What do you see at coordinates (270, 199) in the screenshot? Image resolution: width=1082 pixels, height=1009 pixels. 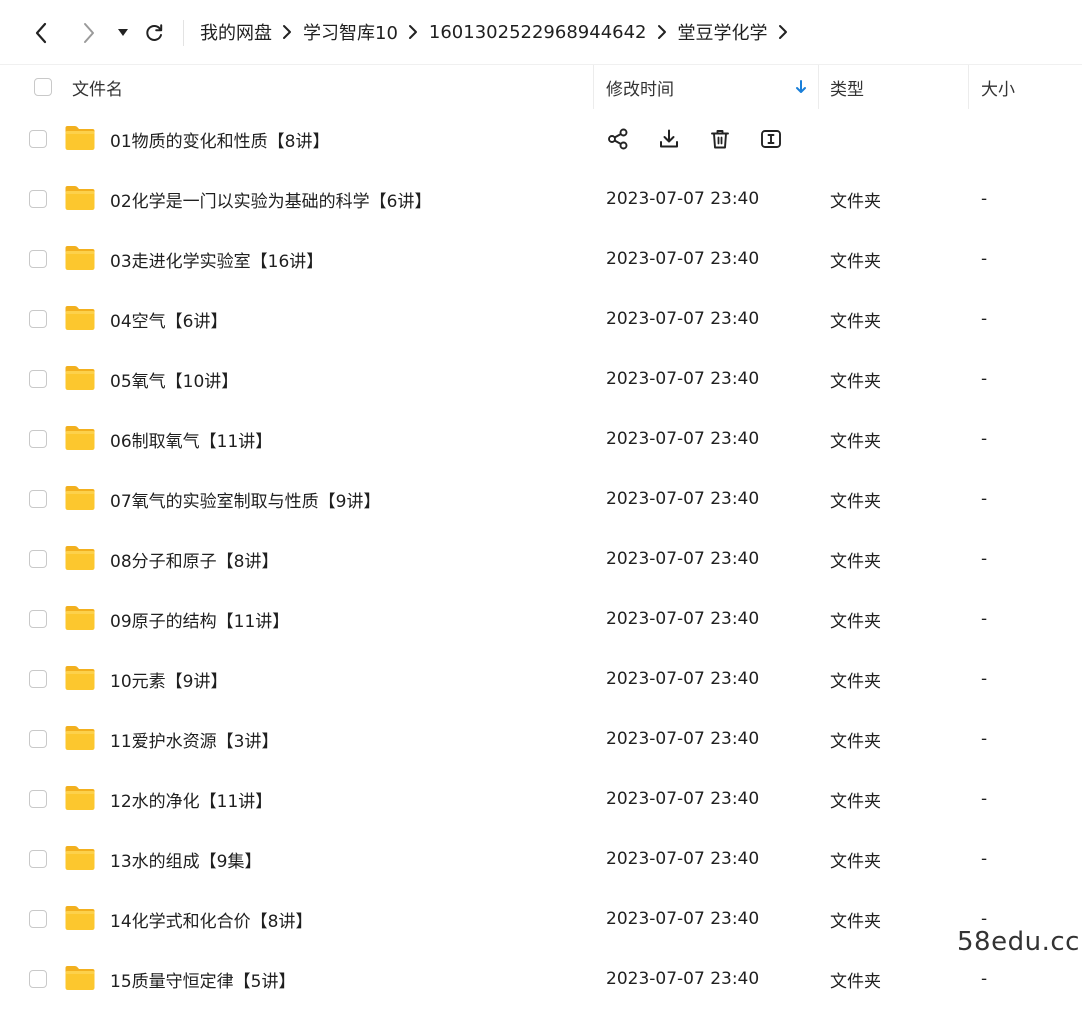 I see `file-name: 02化学是一门以实验为基础的科学【6讲】` at bounding box center [270, 199].